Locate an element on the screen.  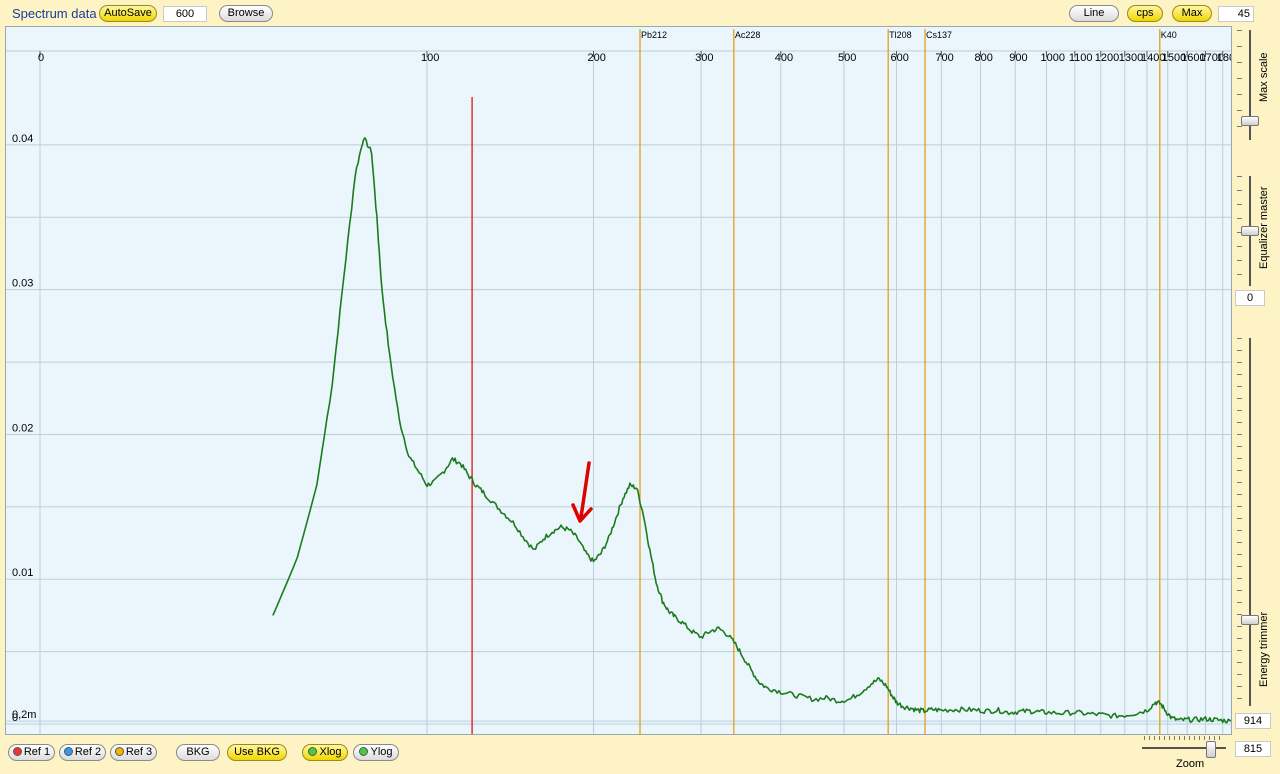
xlog-button: Xlog is located at coordinates (325, 752).